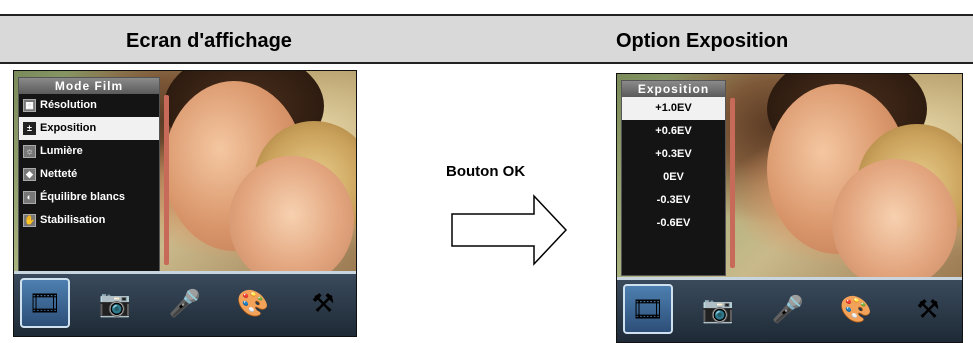 The width and height of the screenshot is (973, 343). Describe the element at coordinates (68, 105) in the screenshot. I see `menu-item-label: Résolution` at that location.